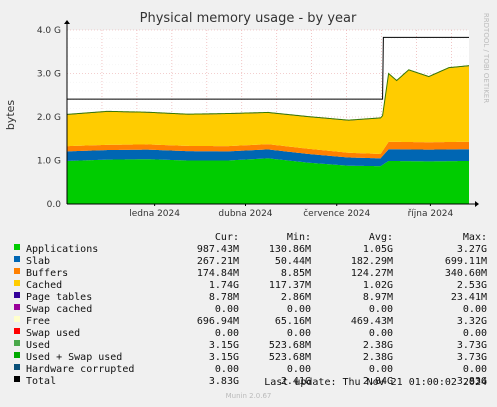 The image size is (497, 407). What do you see at coordinates (465, 261) in the screenshot?
I see `legend-max-value: 699.11M` at bounding box center [465, 261].